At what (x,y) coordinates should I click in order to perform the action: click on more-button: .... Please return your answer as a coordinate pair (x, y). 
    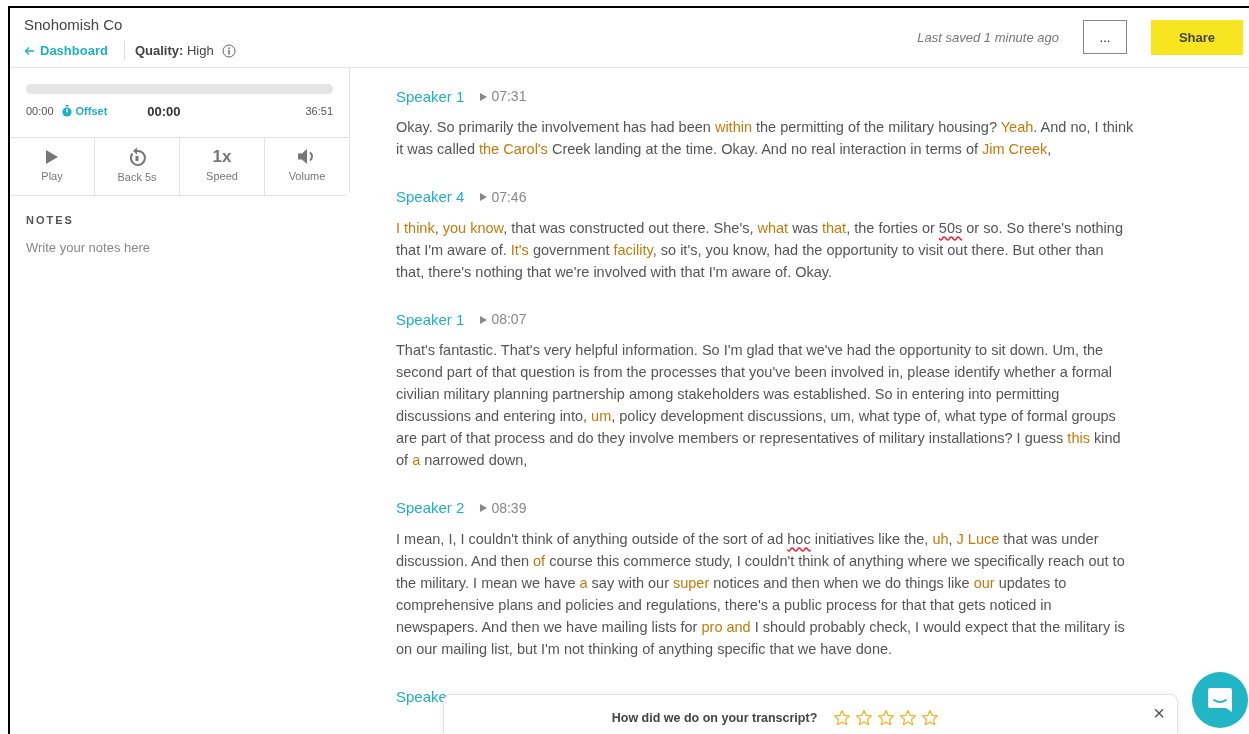
    Looking at the image, I should click on (1105, 37).